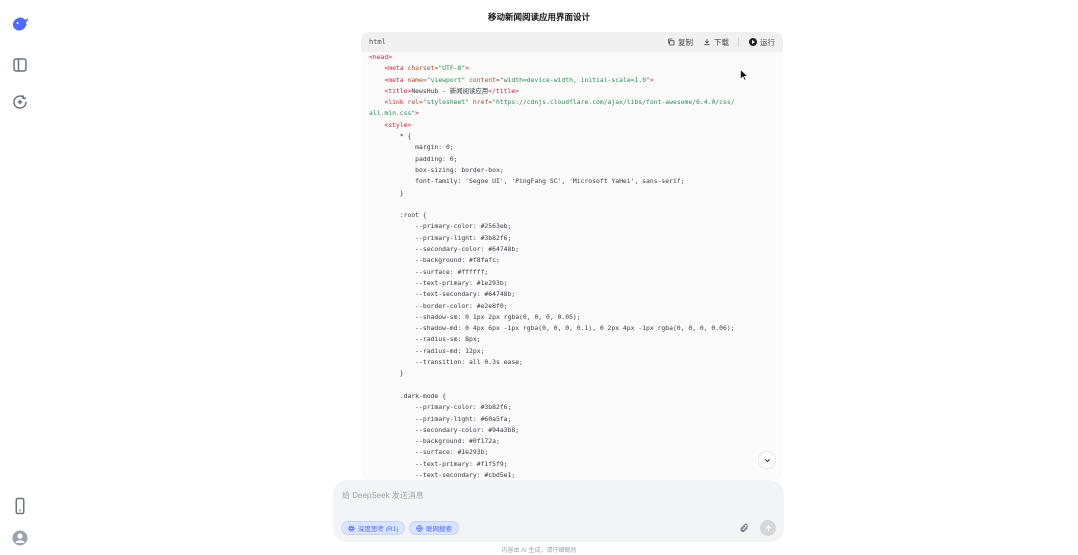 The height and width of the screenshot is (555, 1078). What do you see at coordinates (572, 407) in the screenshot?
I see `code-line: --primary-color: #3b82f6;` at bounding box center [572, 407].